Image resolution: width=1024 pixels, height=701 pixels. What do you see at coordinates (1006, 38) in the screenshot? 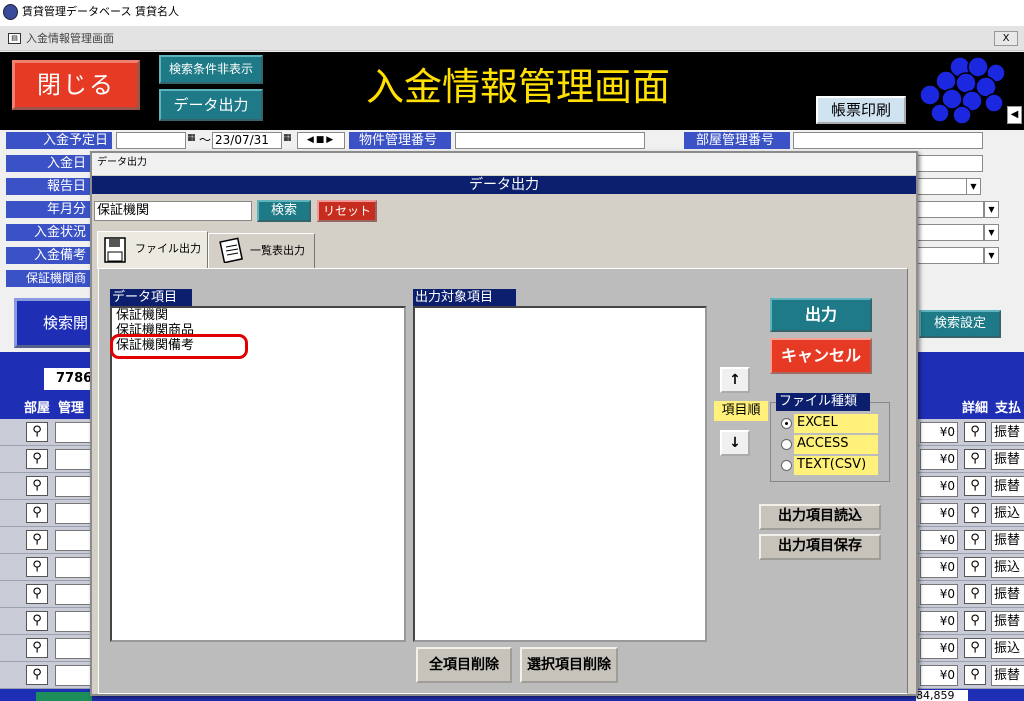
I see `window-close-button: X` at bounding box center [1006, 38].